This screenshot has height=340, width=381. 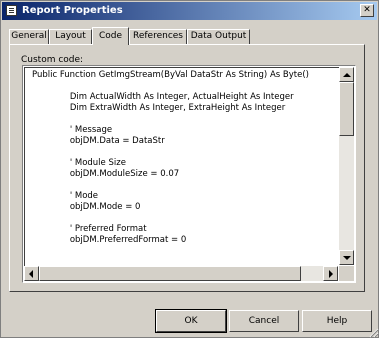 I want to click on tab-data-output: Data Output, so click(x=218, y=36).